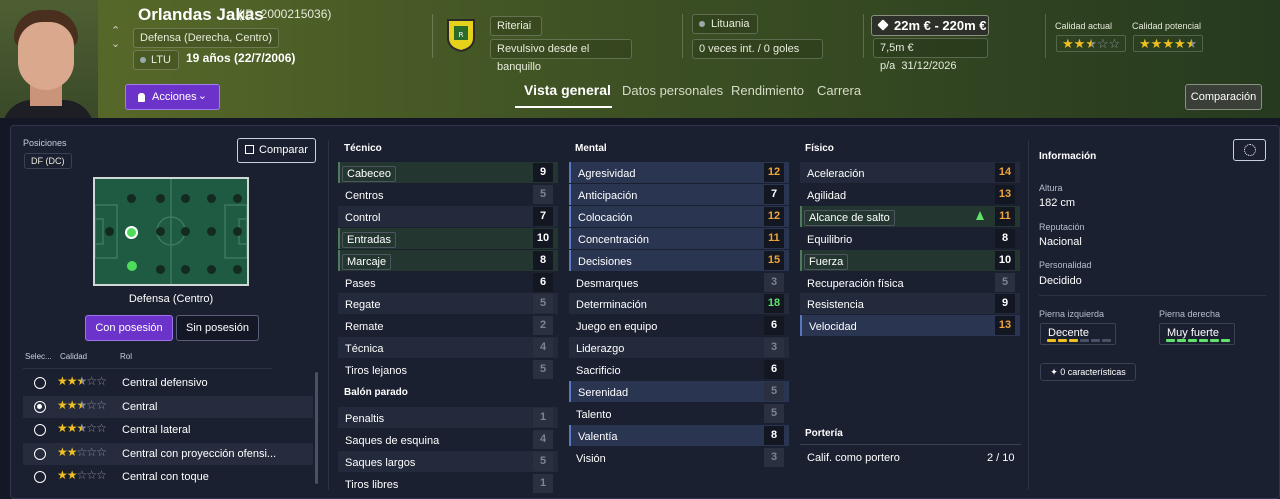  What do you see at coordinates (448, 483) in the screenshot?
I see `attribute-row: Tiros libres 1` at bounding box center [448, 483].